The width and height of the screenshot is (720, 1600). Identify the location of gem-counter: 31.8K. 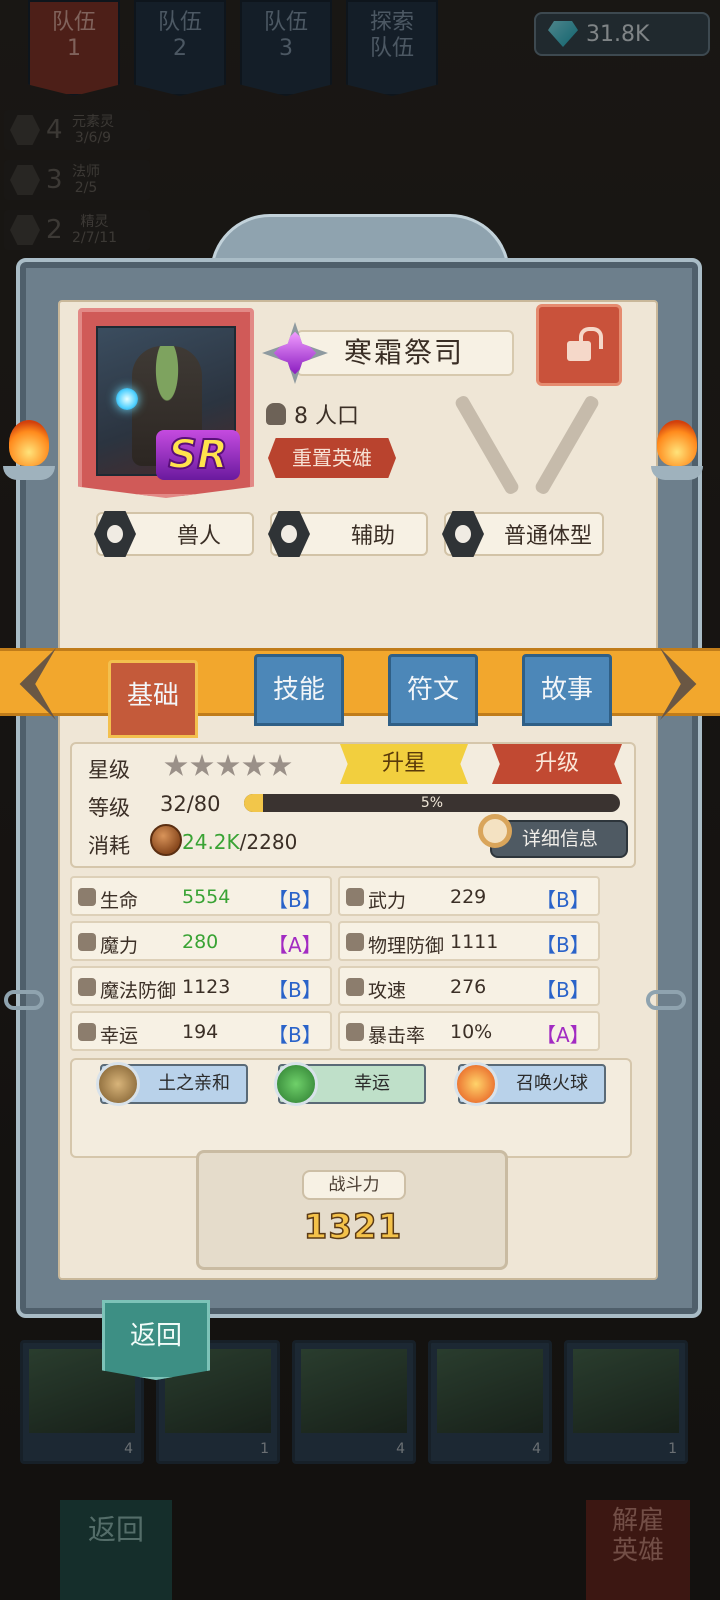
(622, 34).